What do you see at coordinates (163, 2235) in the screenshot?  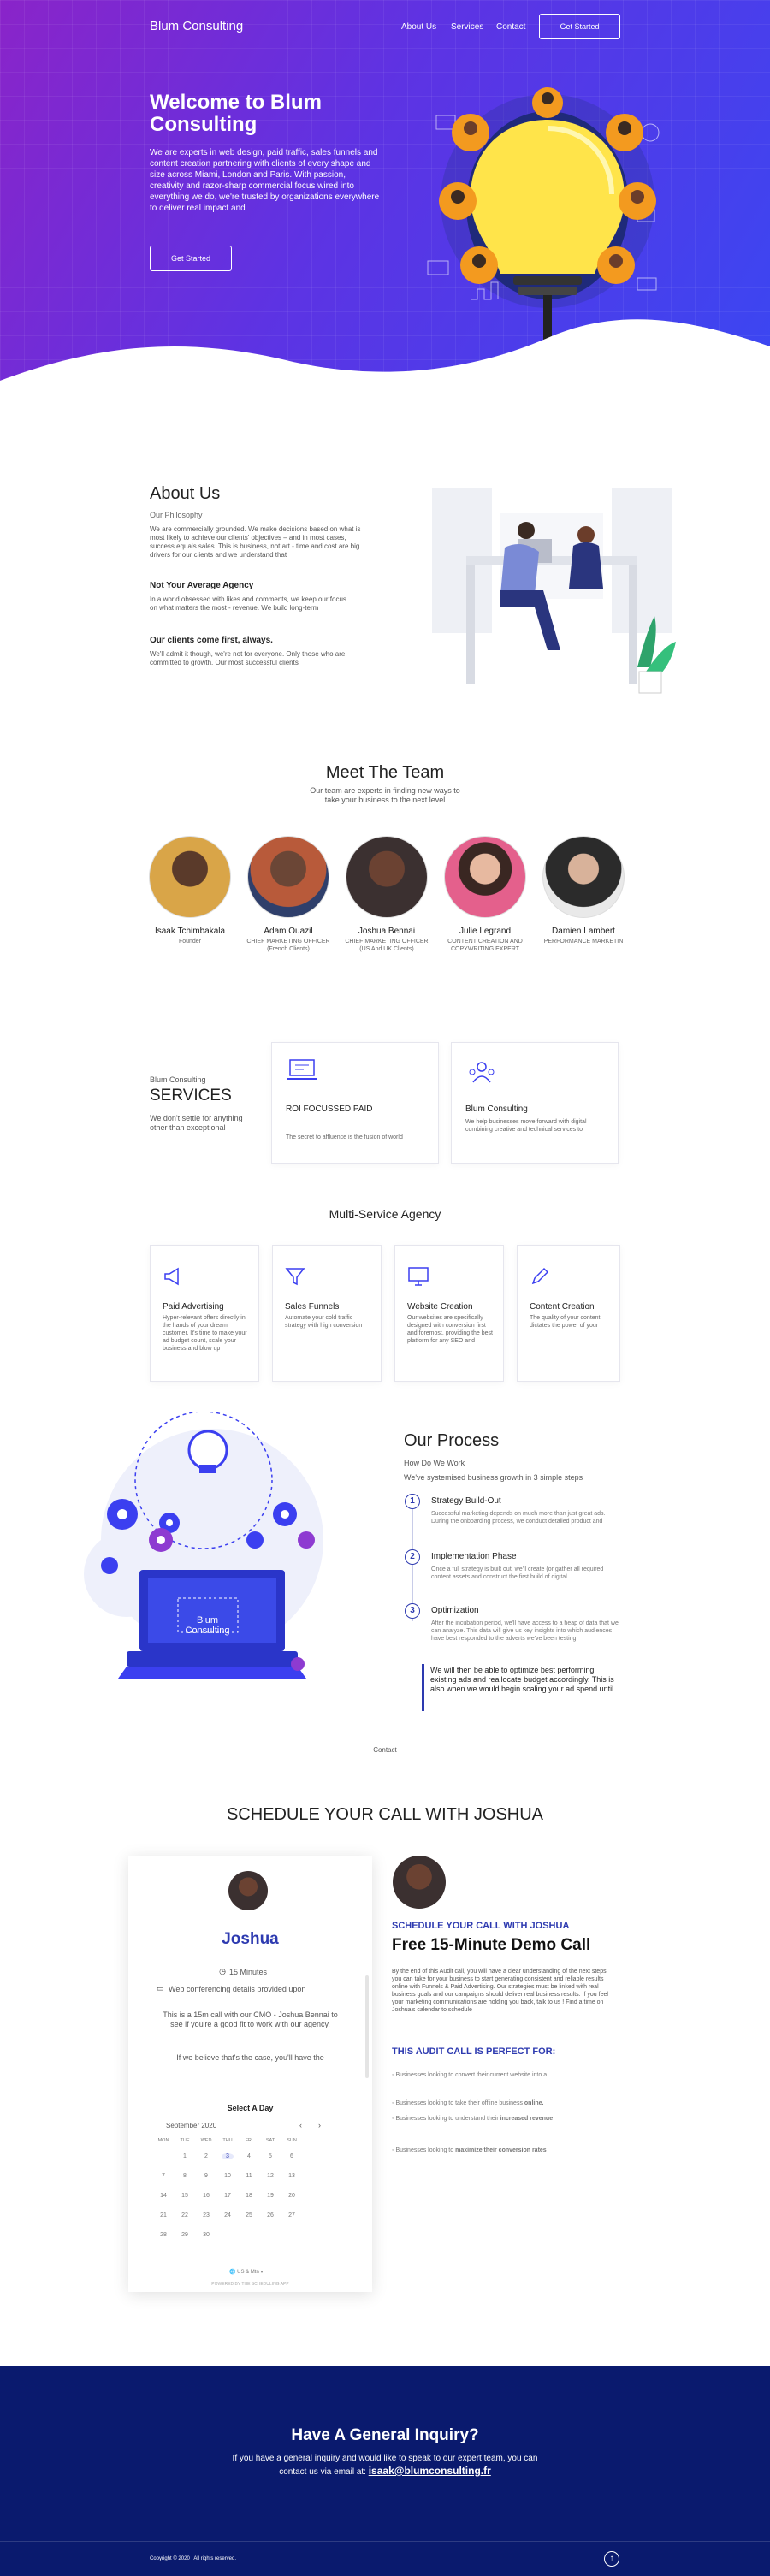 I see `calendar-day: 28` at bounding box center [163, 2235].